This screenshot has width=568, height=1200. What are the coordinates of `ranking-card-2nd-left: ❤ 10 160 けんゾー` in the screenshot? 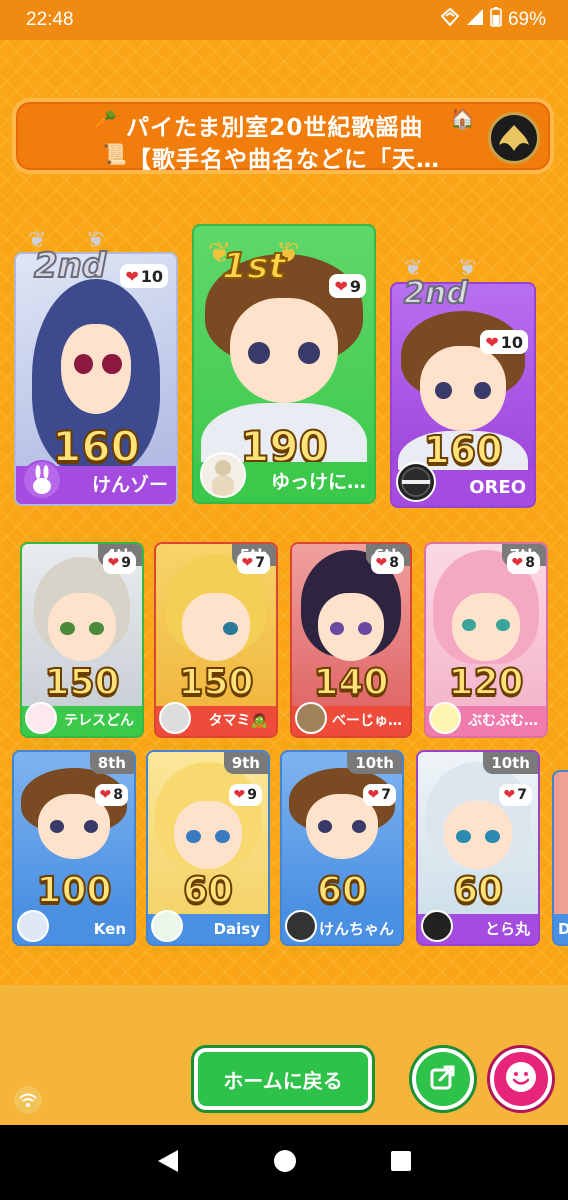 It's located at (96, 379).